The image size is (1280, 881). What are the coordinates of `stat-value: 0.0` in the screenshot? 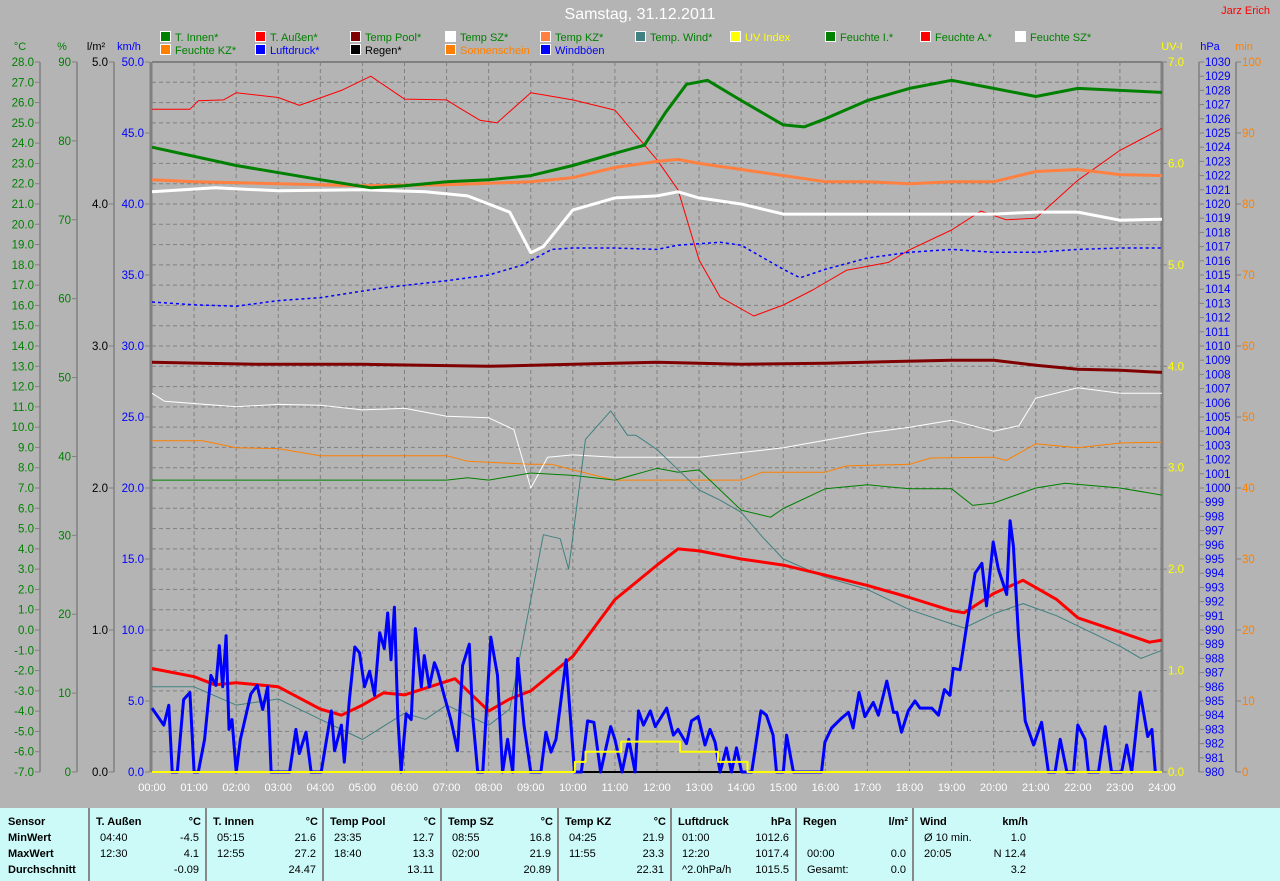 It's located at (898, 854).